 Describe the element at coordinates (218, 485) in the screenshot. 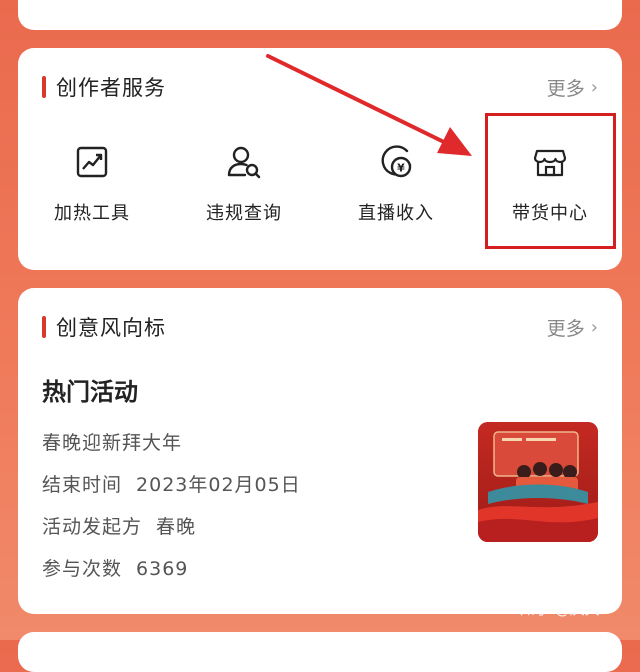

I see `end-time-value: 2023年02月05日` at that location.